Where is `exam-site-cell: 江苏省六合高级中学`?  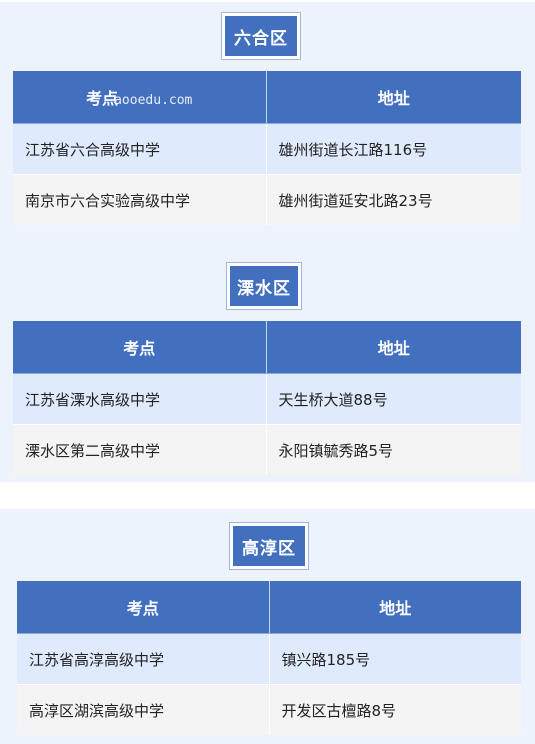 exam-site-cell: 江苏省六合高级中学 is located at coordinates (139, 149).